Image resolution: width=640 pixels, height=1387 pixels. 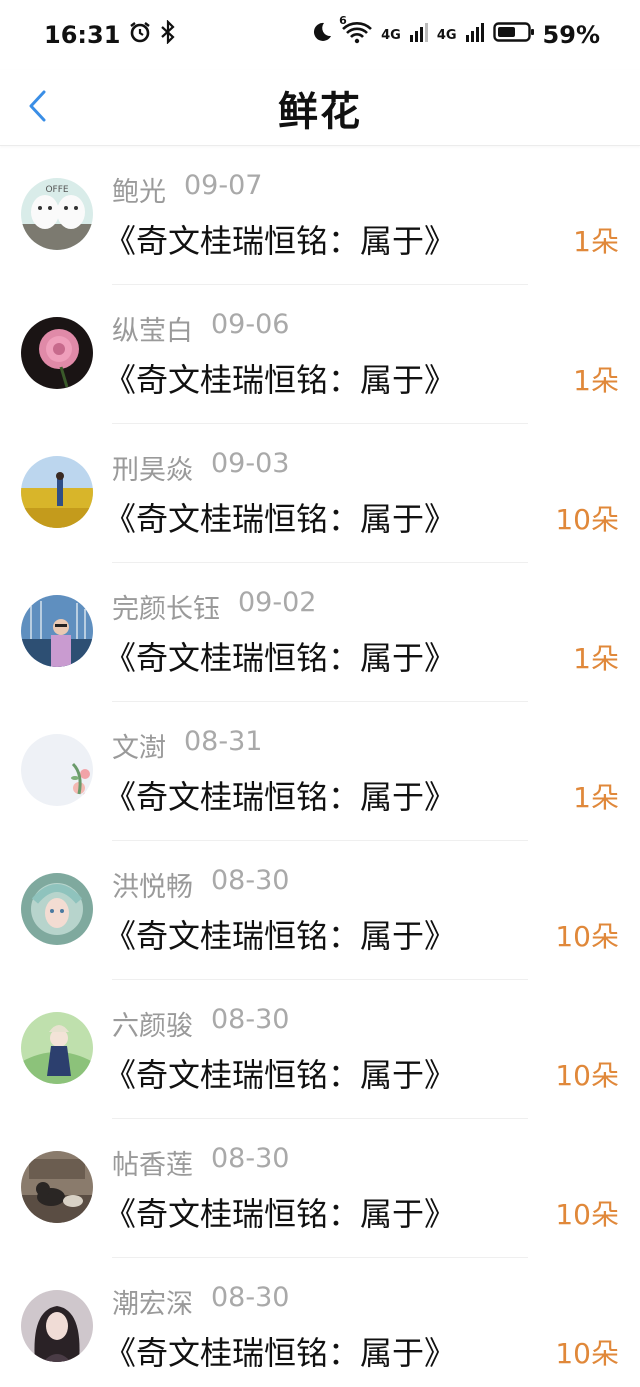 What do you see at coordinates (57, 909) in the screenshot?
I see `fantasy-girl-icon` at bounding box center [57, 909].